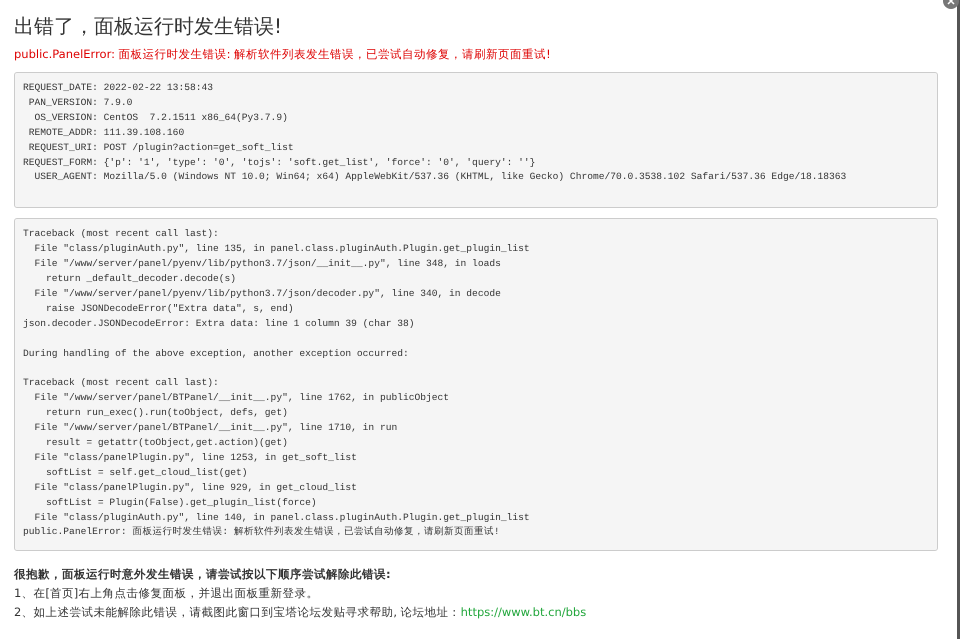 This screenshot has height=639, width=960. Describe the element at coordinates (242, 398) in the screenshot. I see `code-line: File "/www/server/panel/BTPanel/__init__.py", line 1762, in publicObject` at that location.